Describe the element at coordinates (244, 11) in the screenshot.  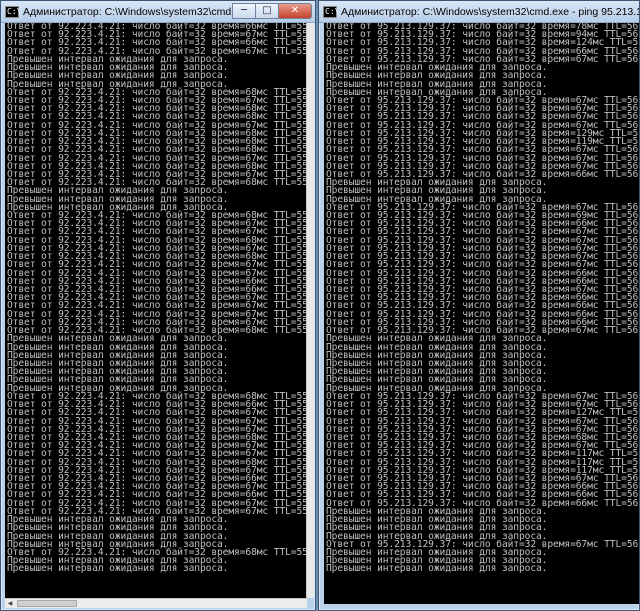
I see `minimize-icon: ─` at that location.